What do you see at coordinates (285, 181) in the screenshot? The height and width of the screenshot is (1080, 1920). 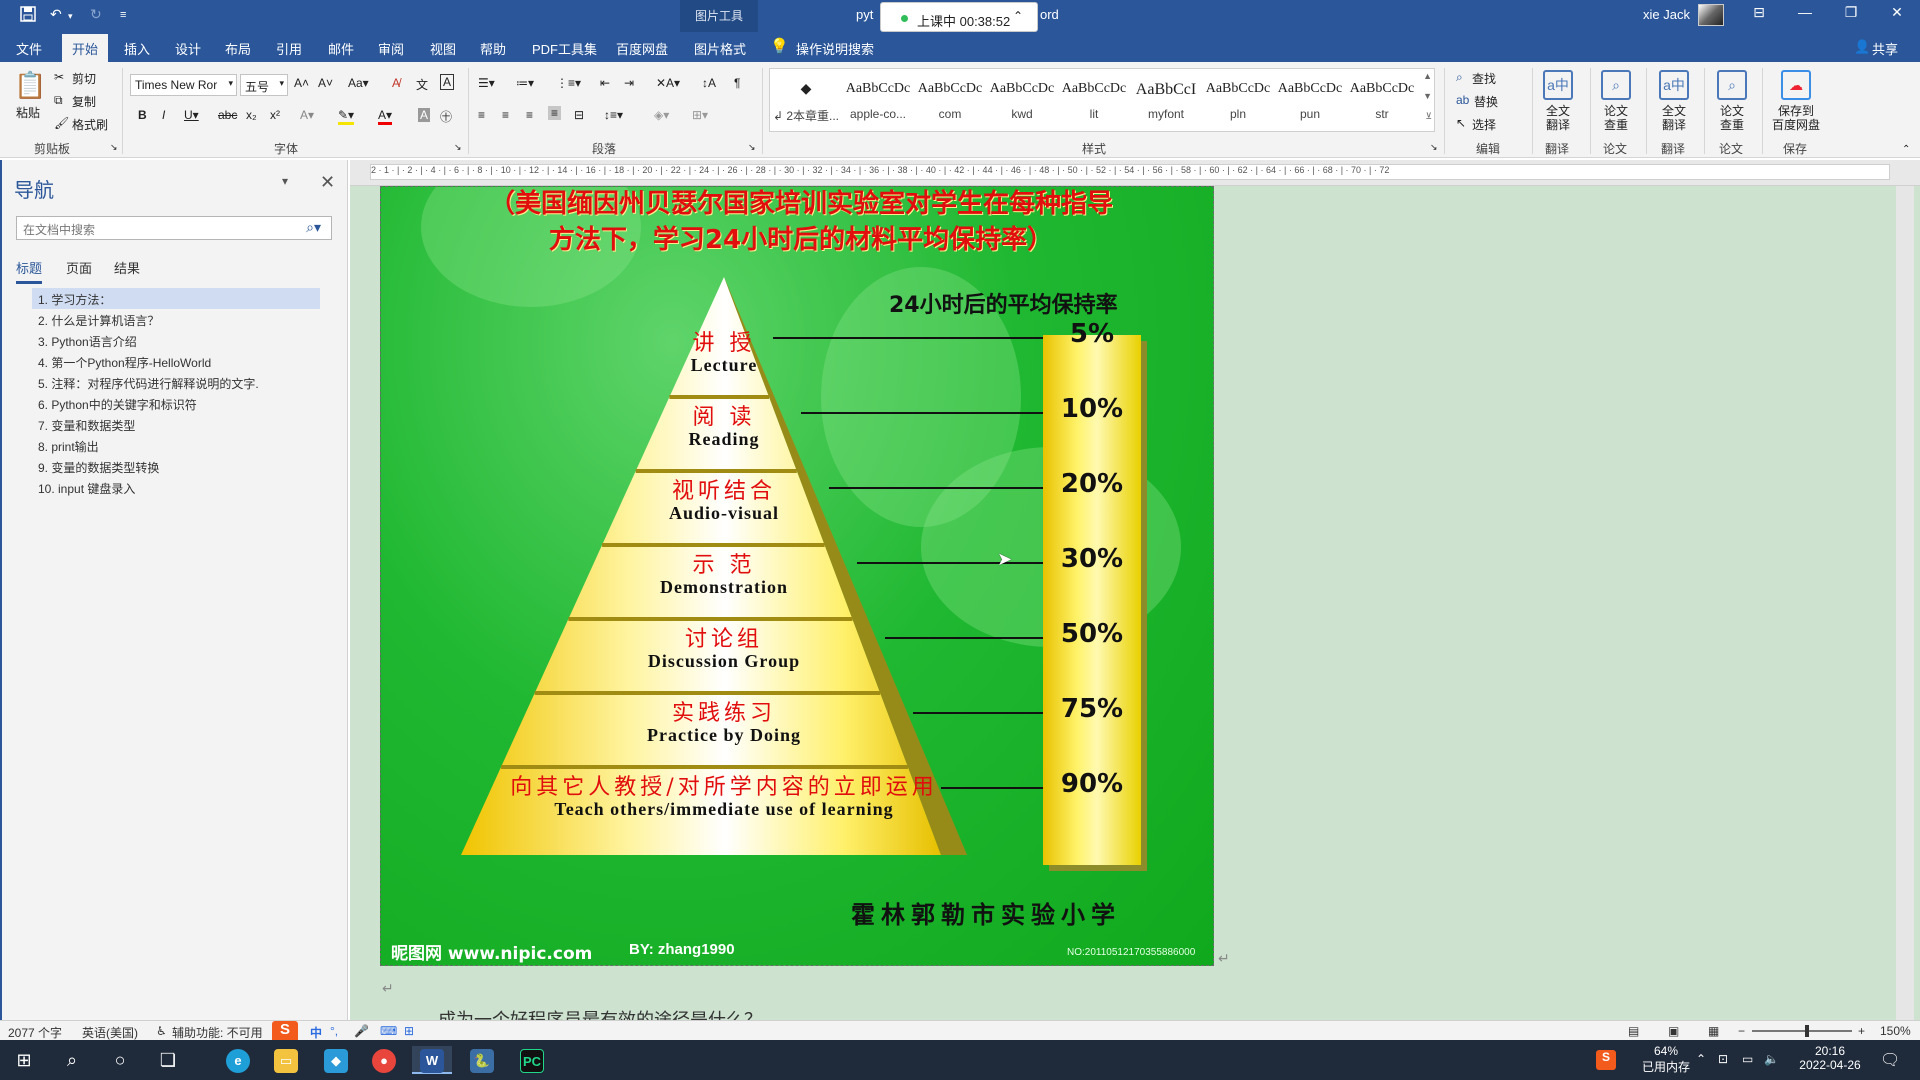 I see `nav-options-icon: ▾` at bounding box center [285, 181].